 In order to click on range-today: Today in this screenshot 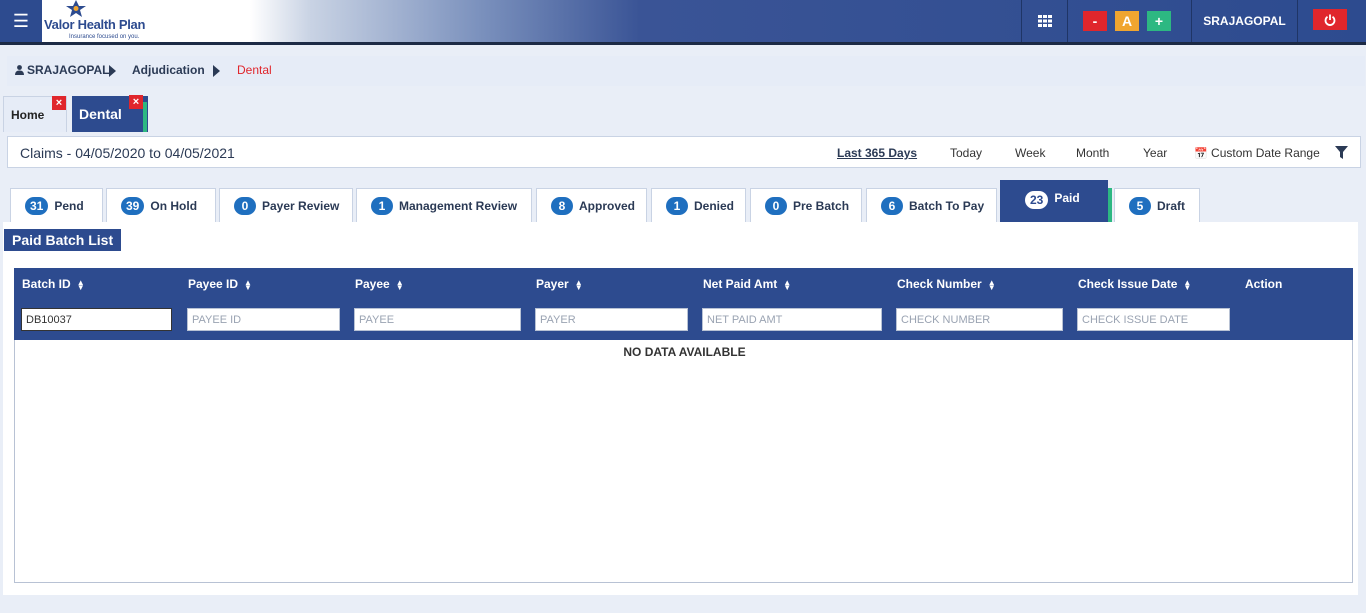, I will do `click(966, 153)`.